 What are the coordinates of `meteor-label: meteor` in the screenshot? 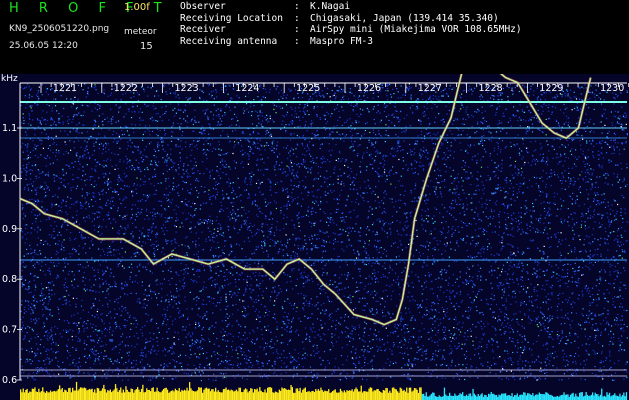 It's located at (140, 32).